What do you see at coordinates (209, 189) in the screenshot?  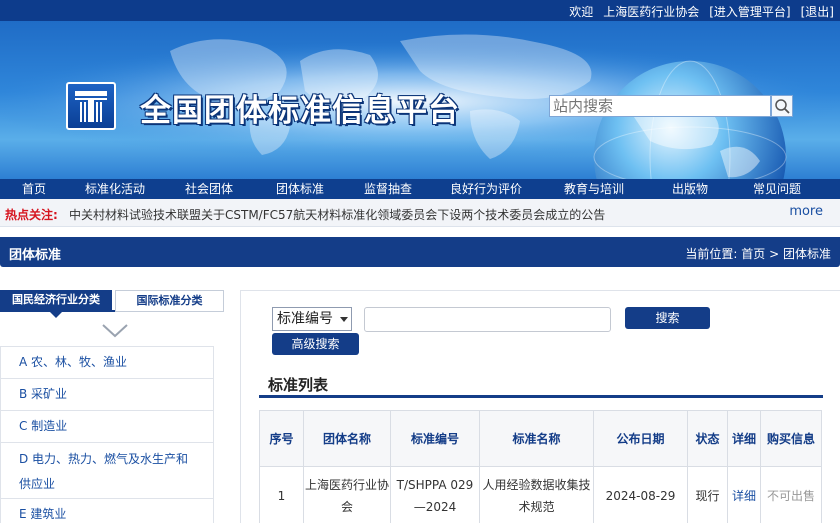 I see `nav-social-groups: 社会团体` at bounding box center [209, 189].